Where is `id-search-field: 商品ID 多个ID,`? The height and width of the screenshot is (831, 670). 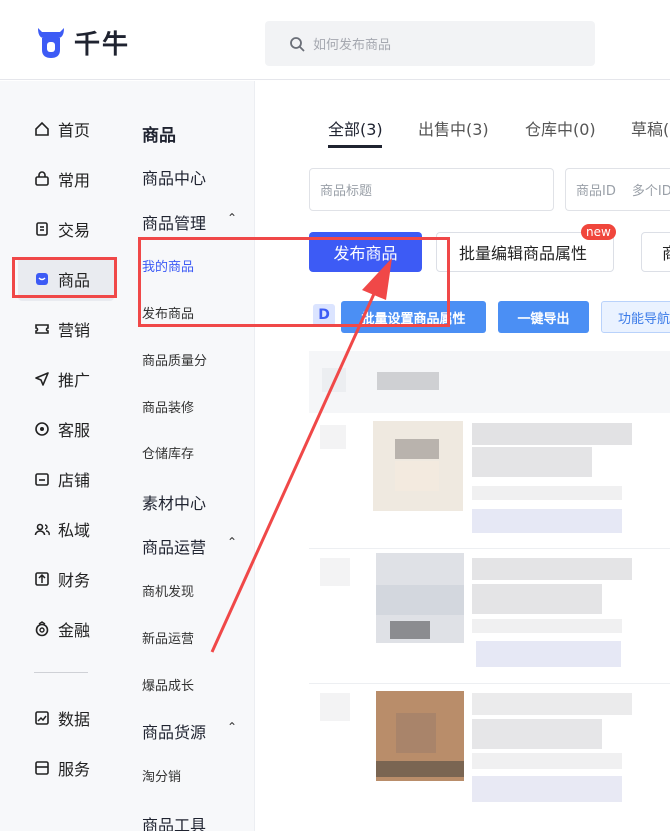
id-search-field: 商品ID 多个ID, is located at coordinates (617, 189).